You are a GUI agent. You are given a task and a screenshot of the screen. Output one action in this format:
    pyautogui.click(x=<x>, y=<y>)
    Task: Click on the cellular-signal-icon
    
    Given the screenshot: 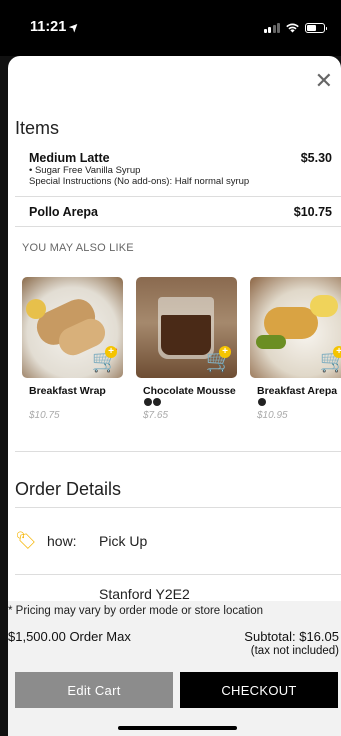 What is the action you would take?
    pyautogui.click(x=271, y=27)
    